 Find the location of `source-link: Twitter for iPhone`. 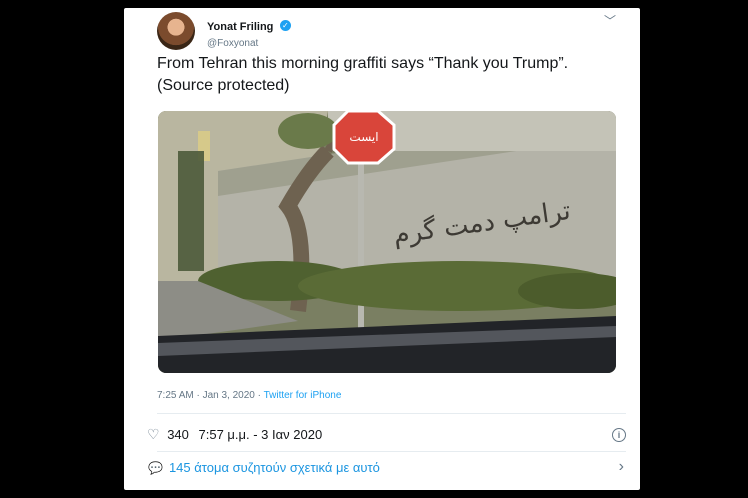

source-link: Twitter for iPhone is located at coordinates (303, 395).